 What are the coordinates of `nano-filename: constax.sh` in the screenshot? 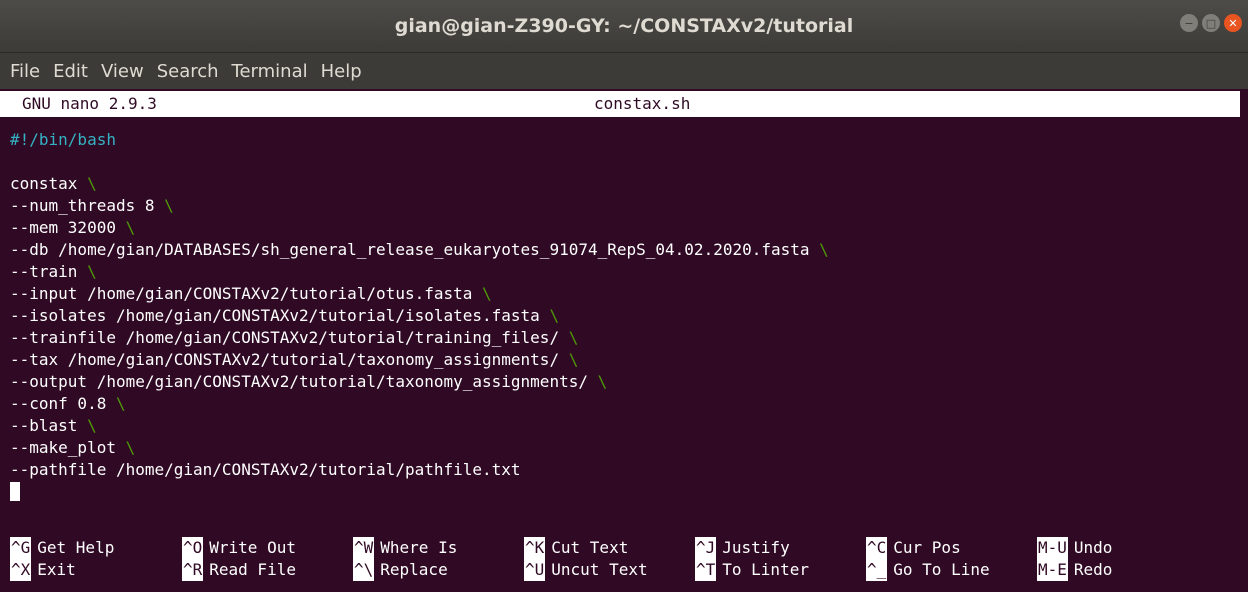 It's located at (642, 103).